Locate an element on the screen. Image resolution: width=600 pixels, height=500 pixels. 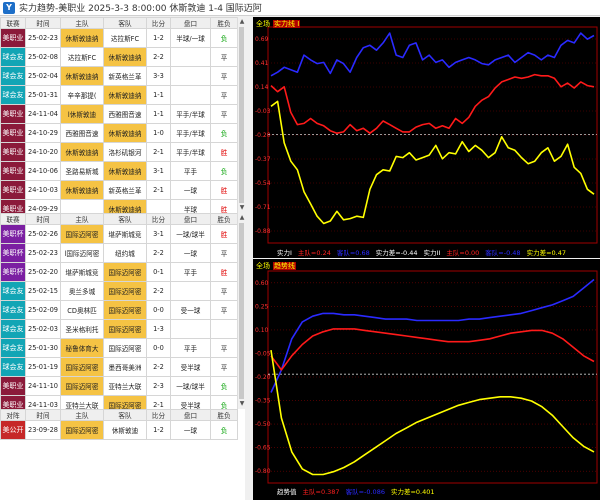
table-row: 美职业 24-11-04 l休斯敦迪 西雅图音速 1-1 平手/半球平 is located at coordinates (119, 114).